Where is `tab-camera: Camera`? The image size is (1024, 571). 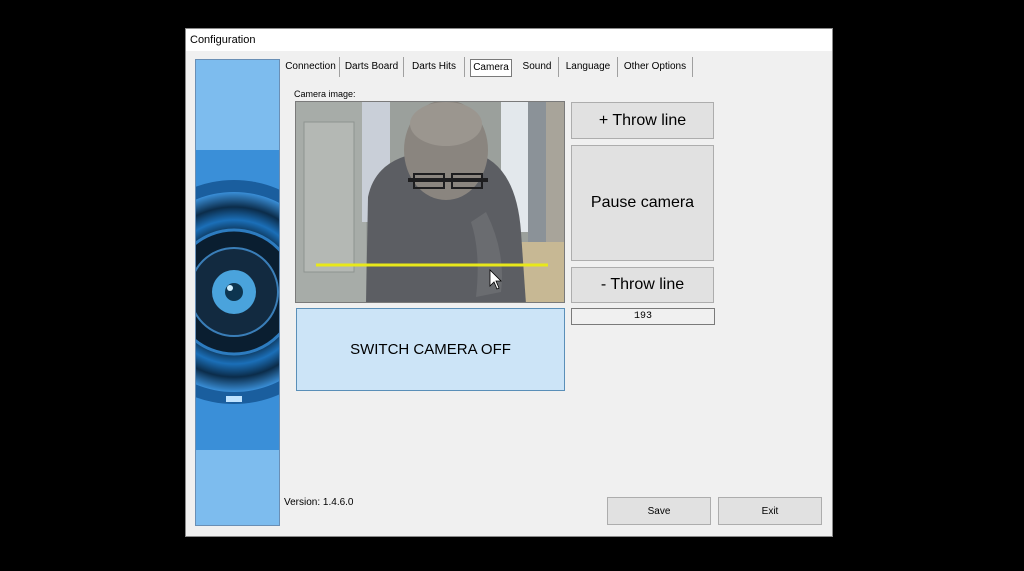 tab-camera: Camera is located at coordinates (491, 68).